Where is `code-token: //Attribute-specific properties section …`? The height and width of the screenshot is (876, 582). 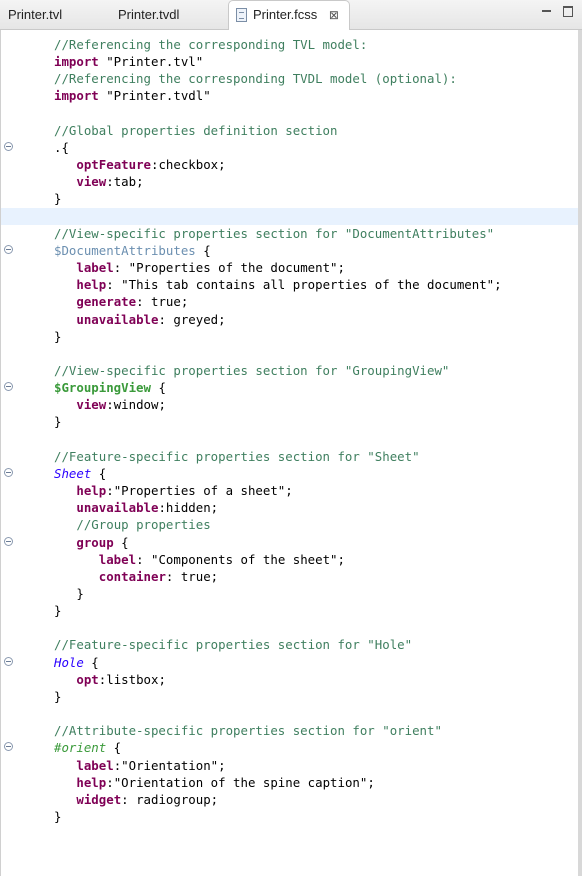
code-token: //Attribute-specific properties section … is located at coordinates (248, 731).